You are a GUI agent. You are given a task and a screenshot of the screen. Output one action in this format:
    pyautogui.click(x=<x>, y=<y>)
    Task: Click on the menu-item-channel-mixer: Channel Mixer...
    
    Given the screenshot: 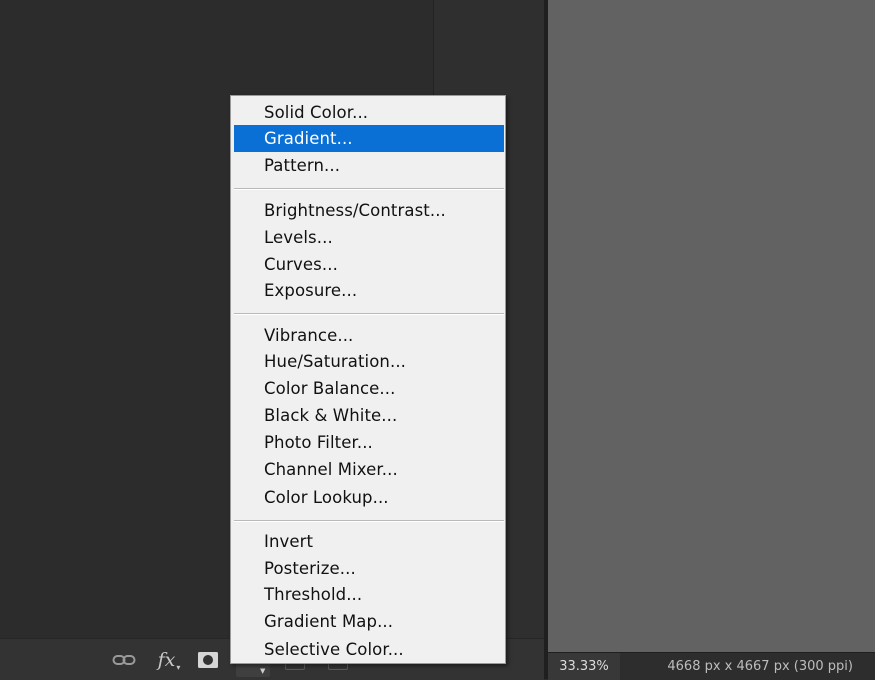 What is the action you would take?
    pyautogui.click(x=369, y=469)
    